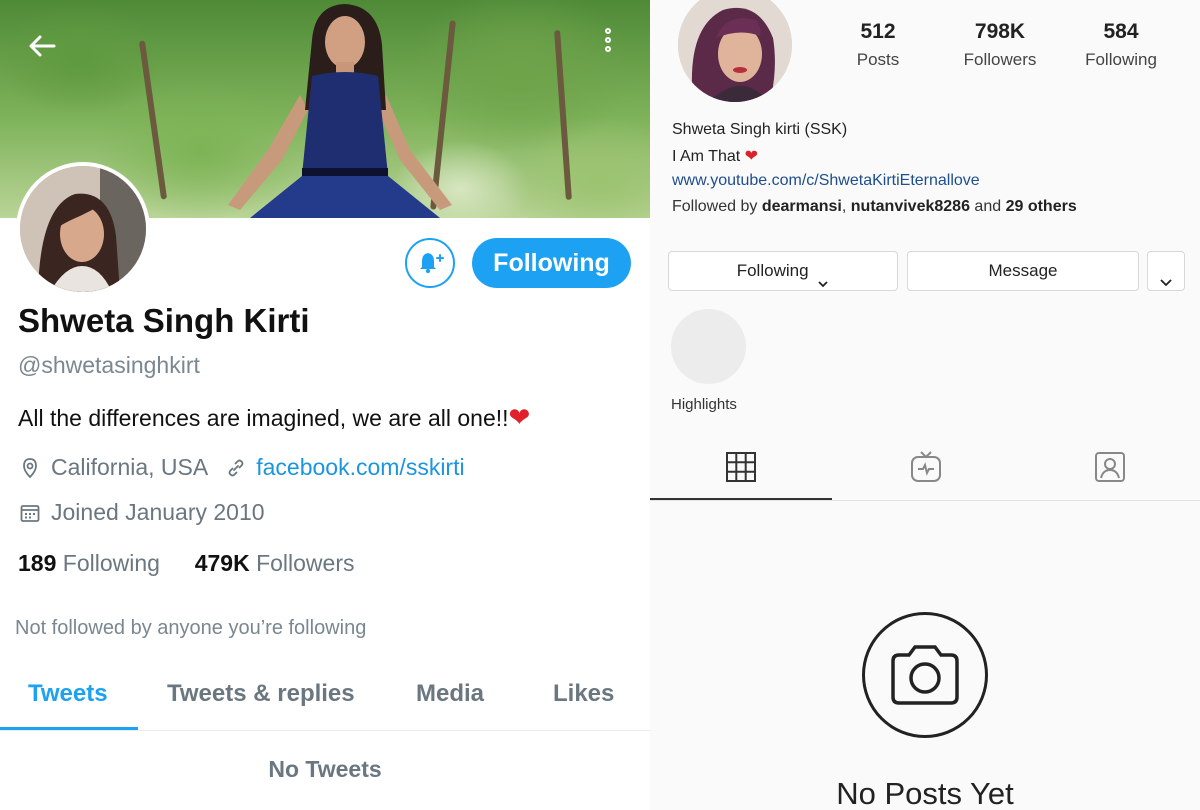 Image resolution: width=1200 pixels, height=810 pixels. I want to click on ig-bio: I Am That ❤, so click(715, 156).